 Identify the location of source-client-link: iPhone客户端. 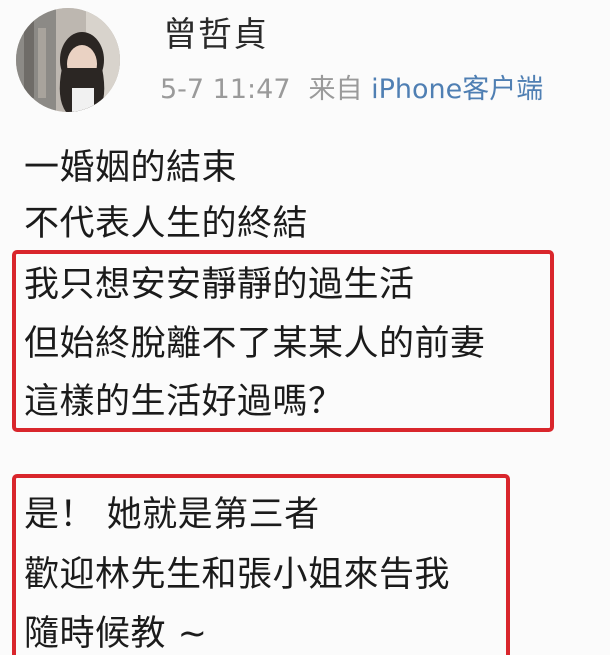
(457, 89).